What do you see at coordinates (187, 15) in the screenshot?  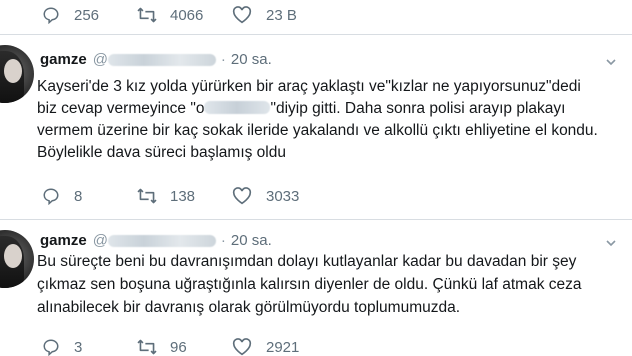 I see `retweet-count: 4066` at bounding box center [187, 15].